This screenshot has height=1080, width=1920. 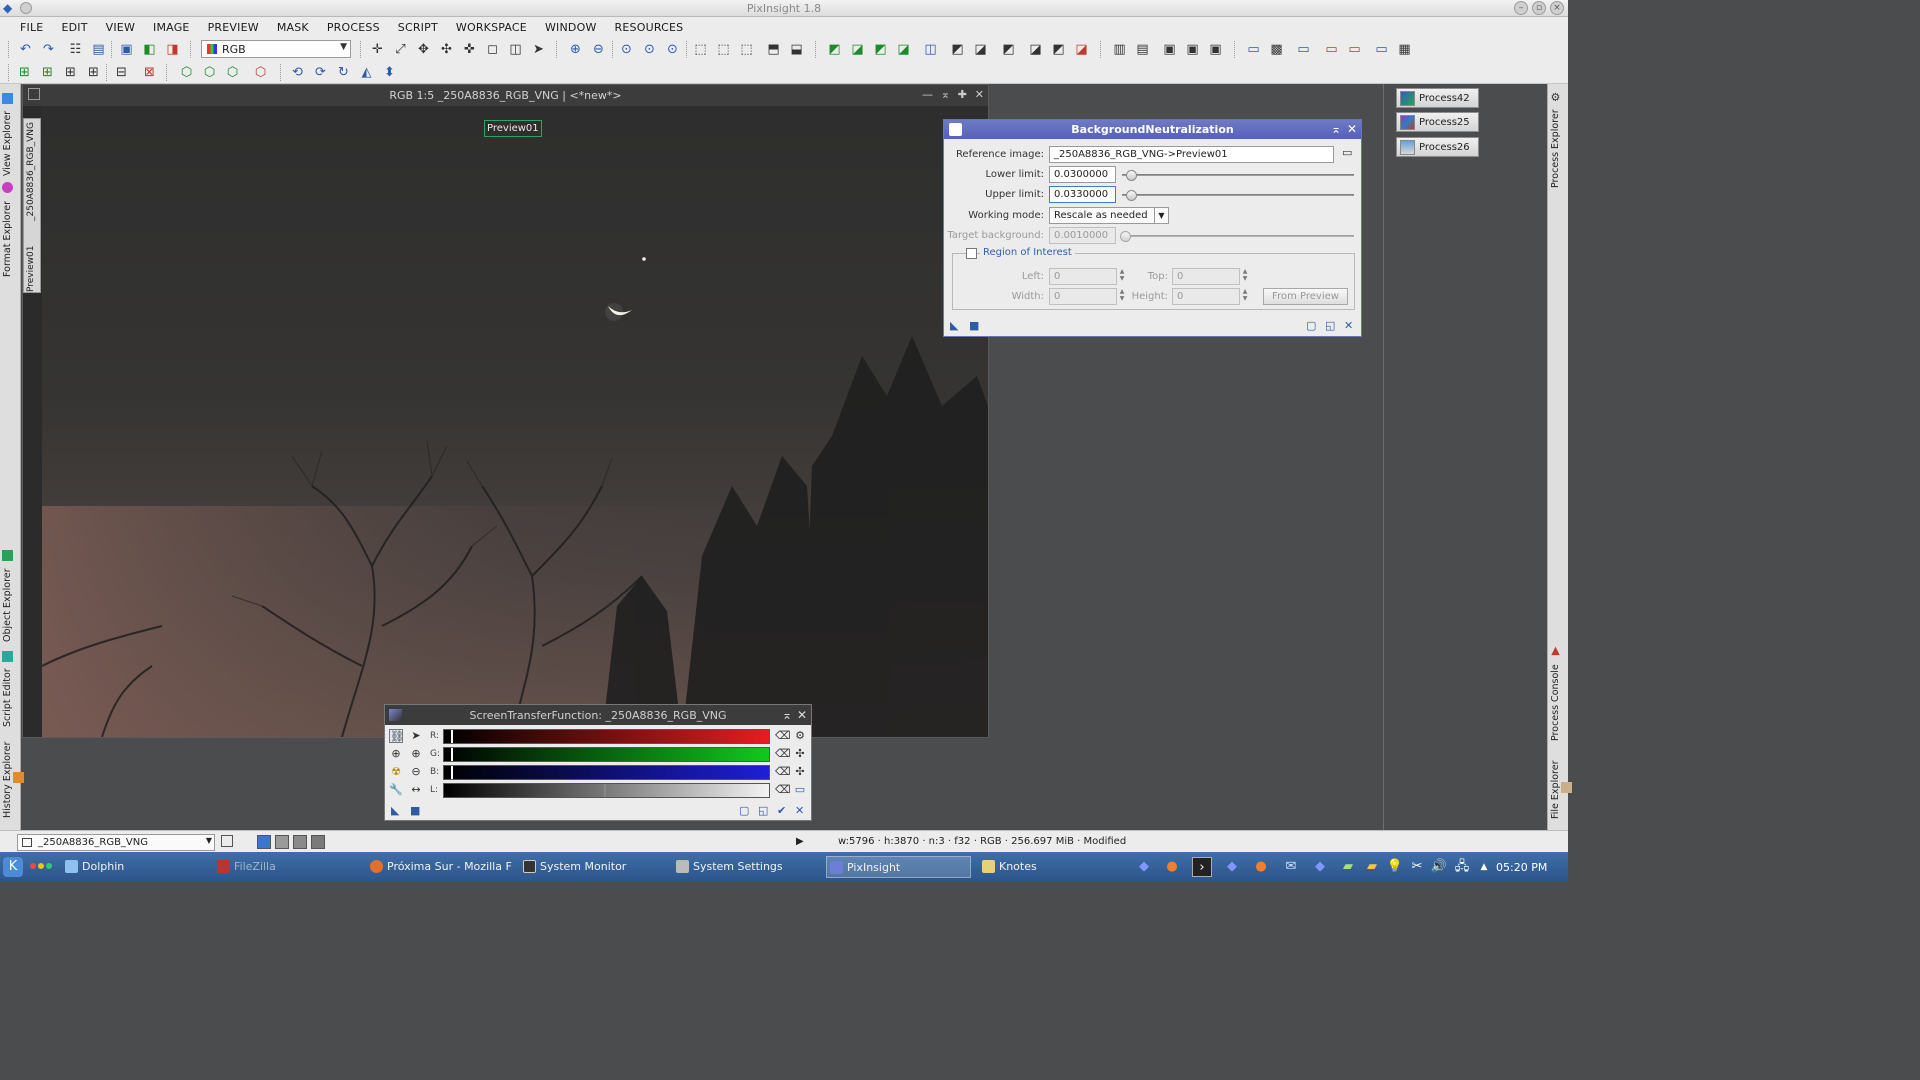 I want to click on new-preview-mode-icon: ◻, so click(x=492, y=49).